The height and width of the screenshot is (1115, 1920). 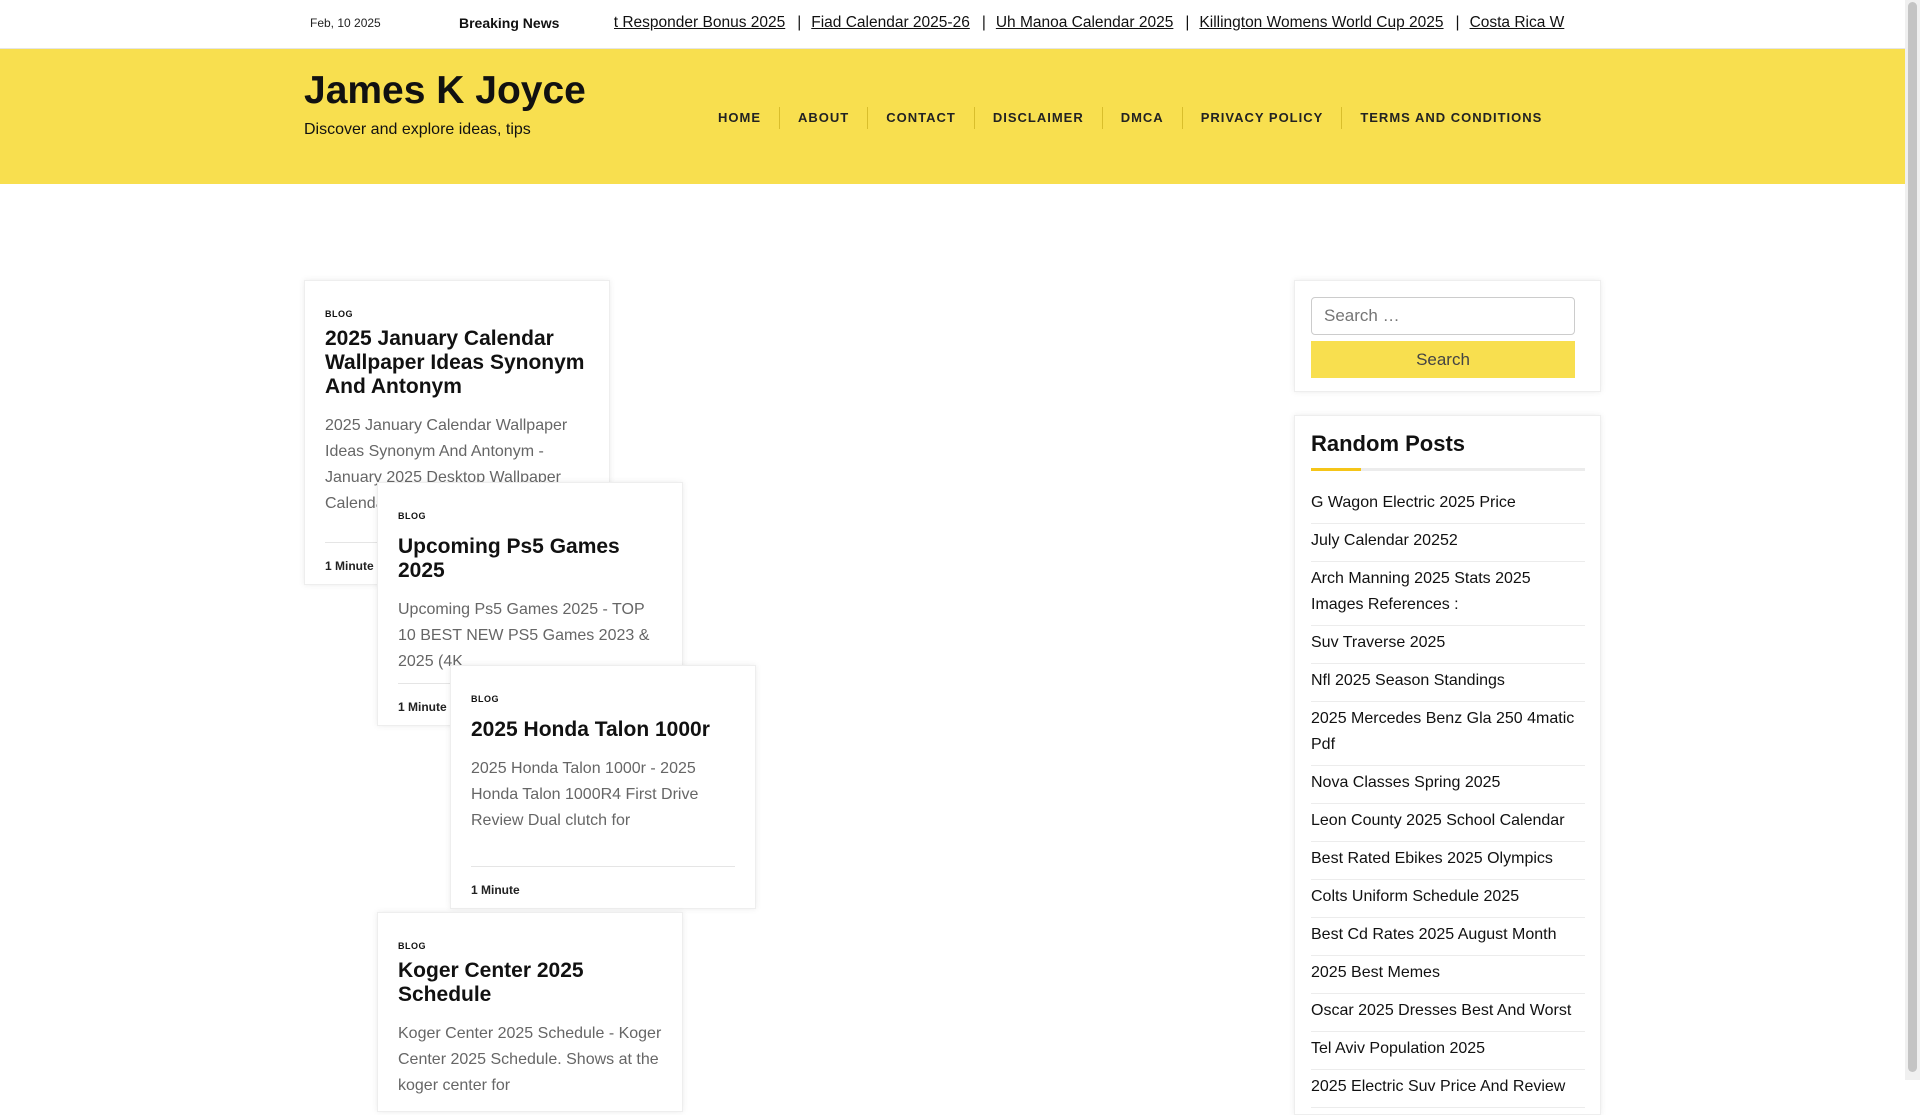 I want to click on random-post-link: Leon County 2025 School Calendar, so click(x=1448, y=824).